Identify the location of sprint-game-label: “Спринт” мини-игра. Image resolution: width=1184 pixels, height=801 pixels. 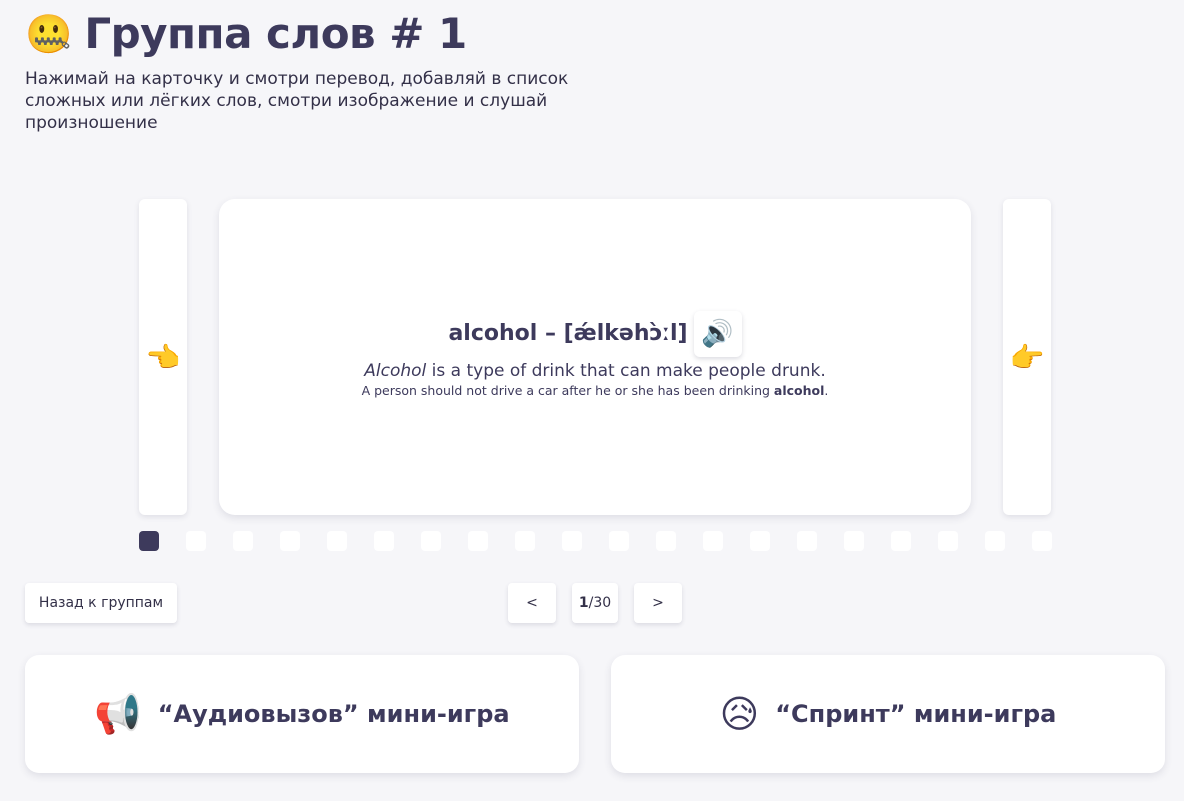
(916, 714).